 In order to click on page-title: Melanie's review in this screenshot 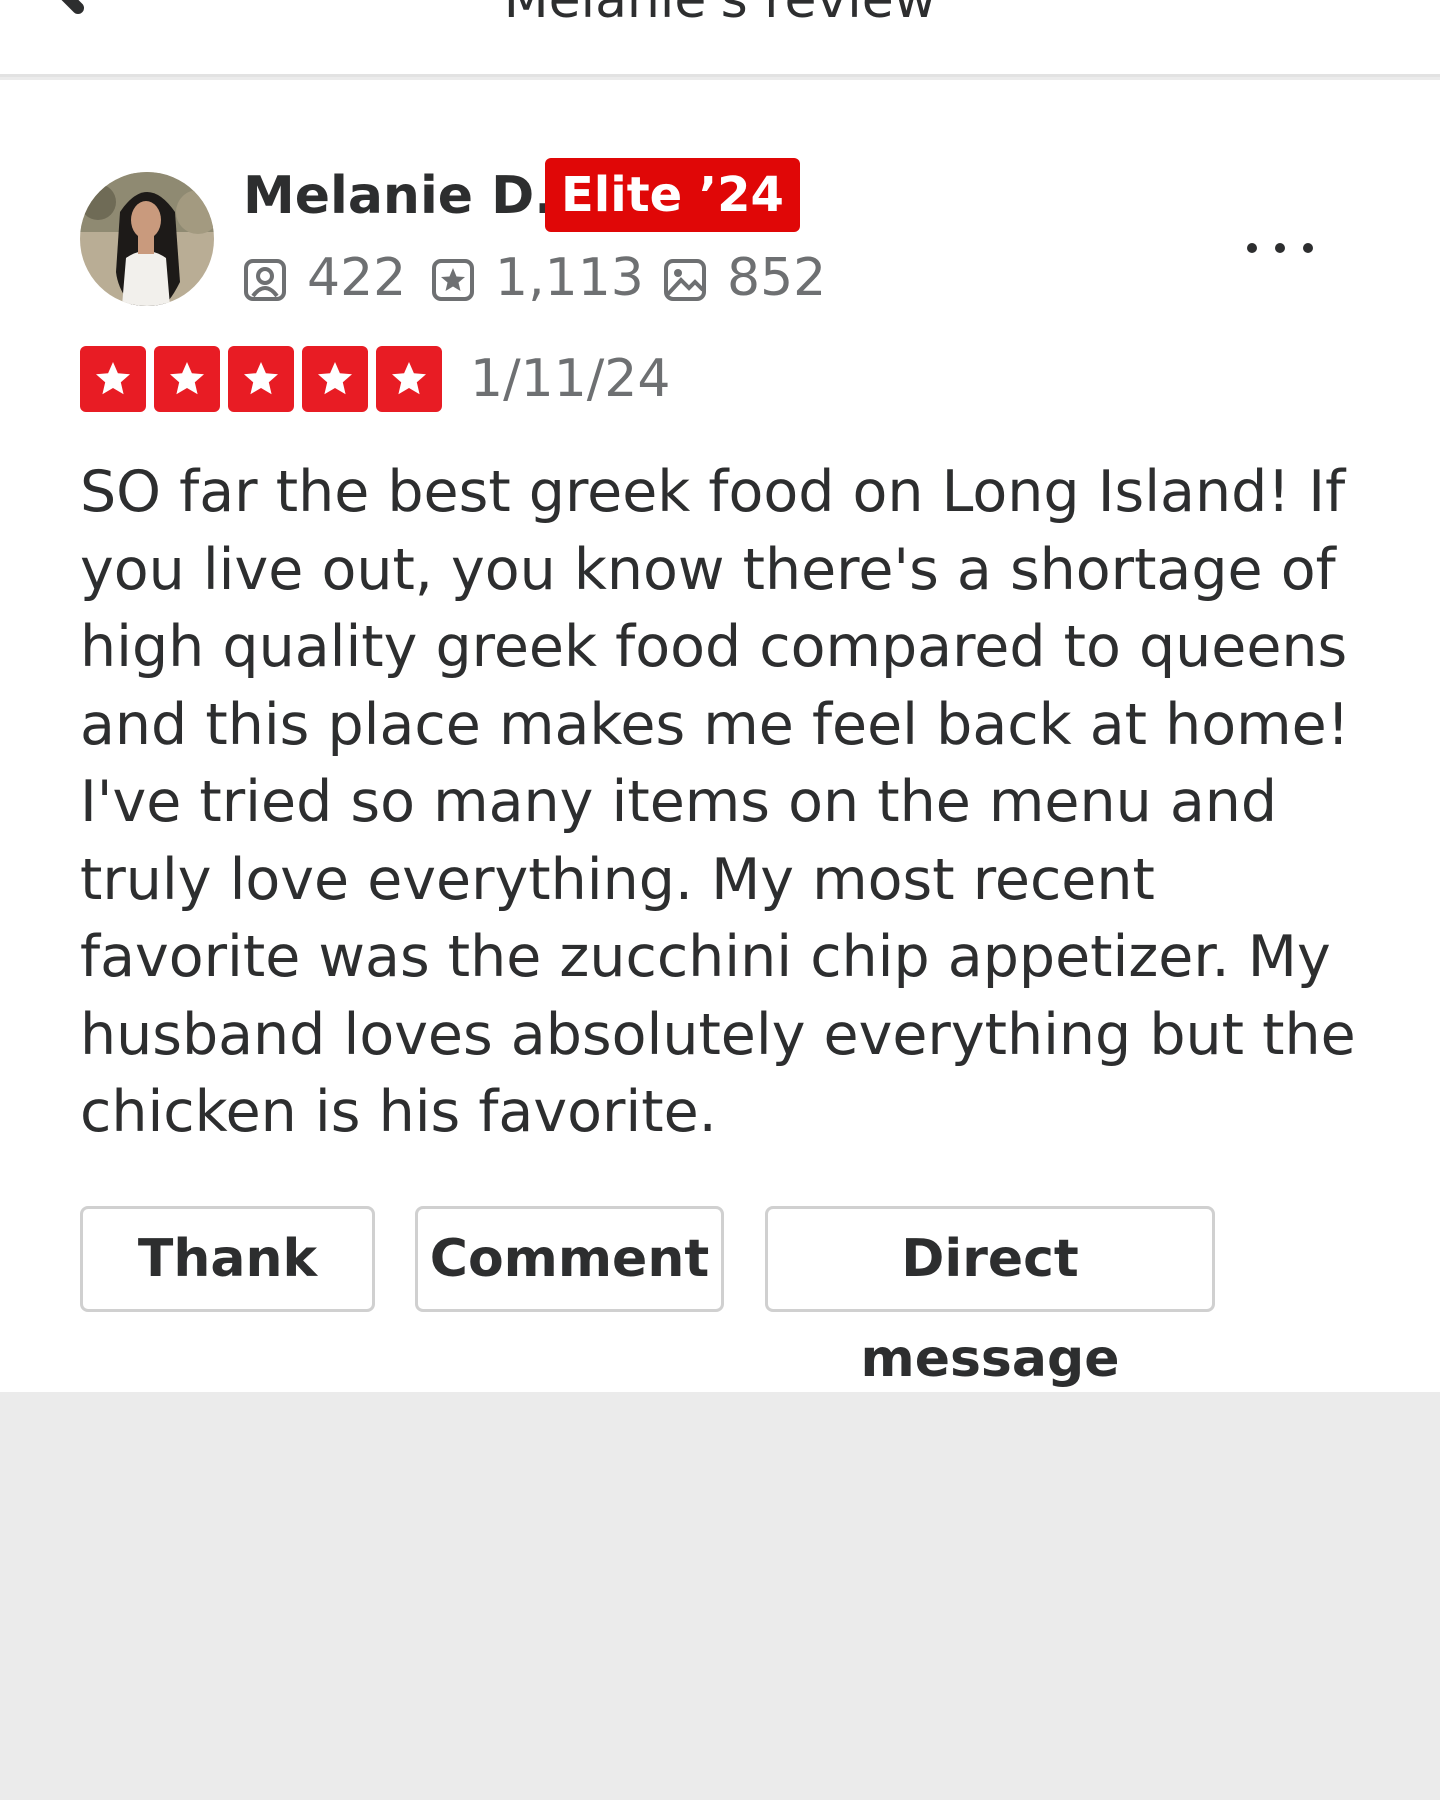, I will do `click(720, 15)`.